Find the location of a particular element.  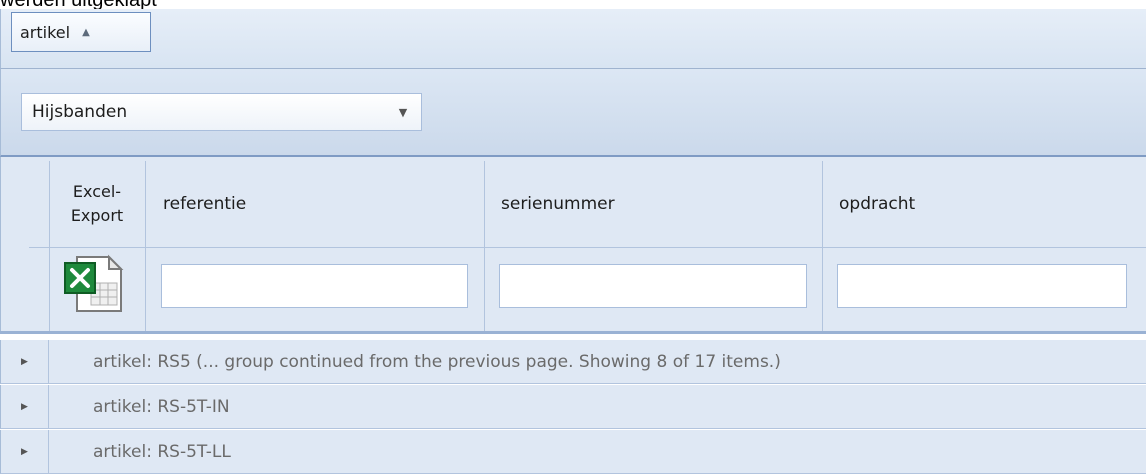

filter-input-serienummer is located at coordinates (653, 286).